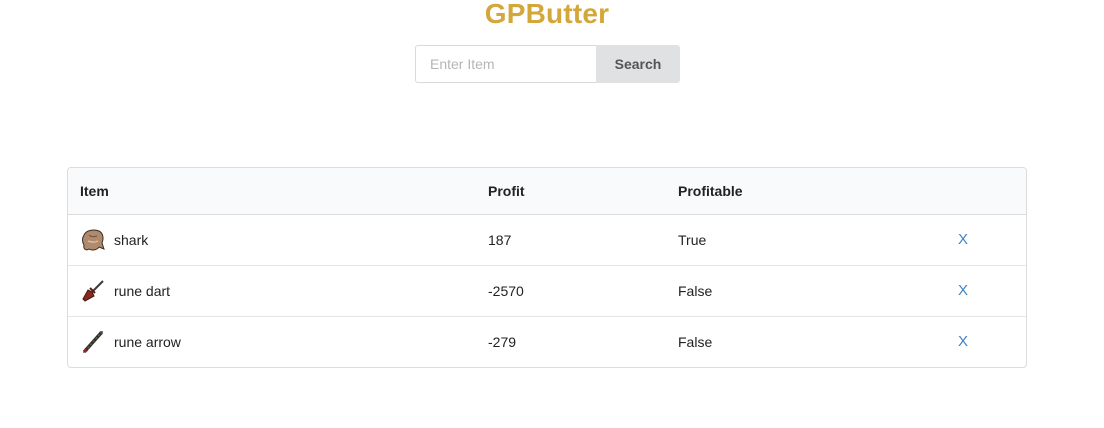 Image resolution: width=1104 pixels, height=428 pixels. Describe the element at coordinates (547, 14) in the screenshot. I see `app-title: GPButter` at that location.